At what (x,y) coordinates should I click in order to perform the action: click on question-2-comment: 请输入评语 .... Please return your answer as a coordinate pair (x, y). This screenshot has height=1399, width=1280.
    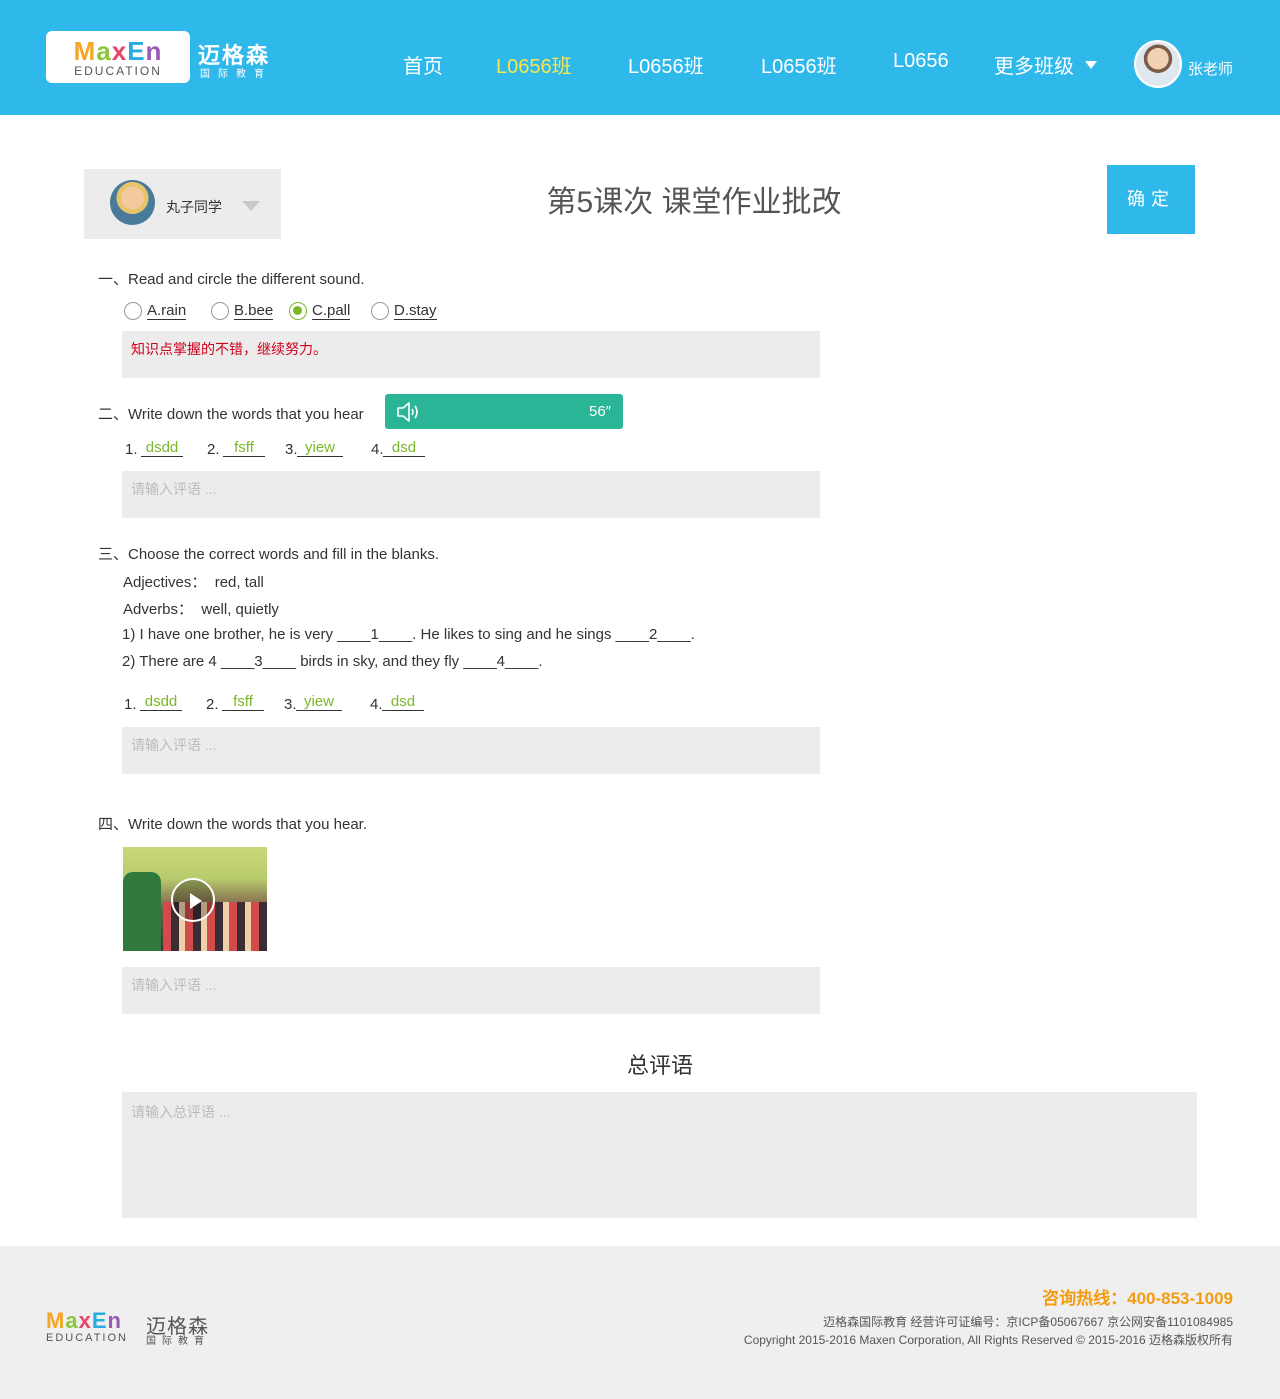
    Looking at the image, I should click on (471, 494).